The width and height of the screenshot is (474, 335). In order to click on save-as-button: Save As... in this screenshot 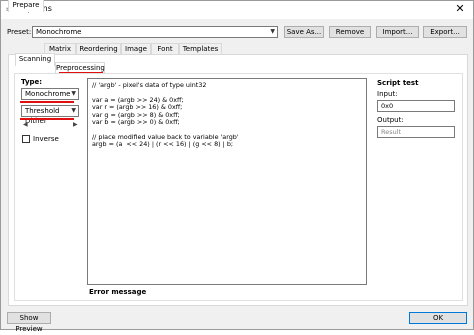, I will do `click(304, 32)`.